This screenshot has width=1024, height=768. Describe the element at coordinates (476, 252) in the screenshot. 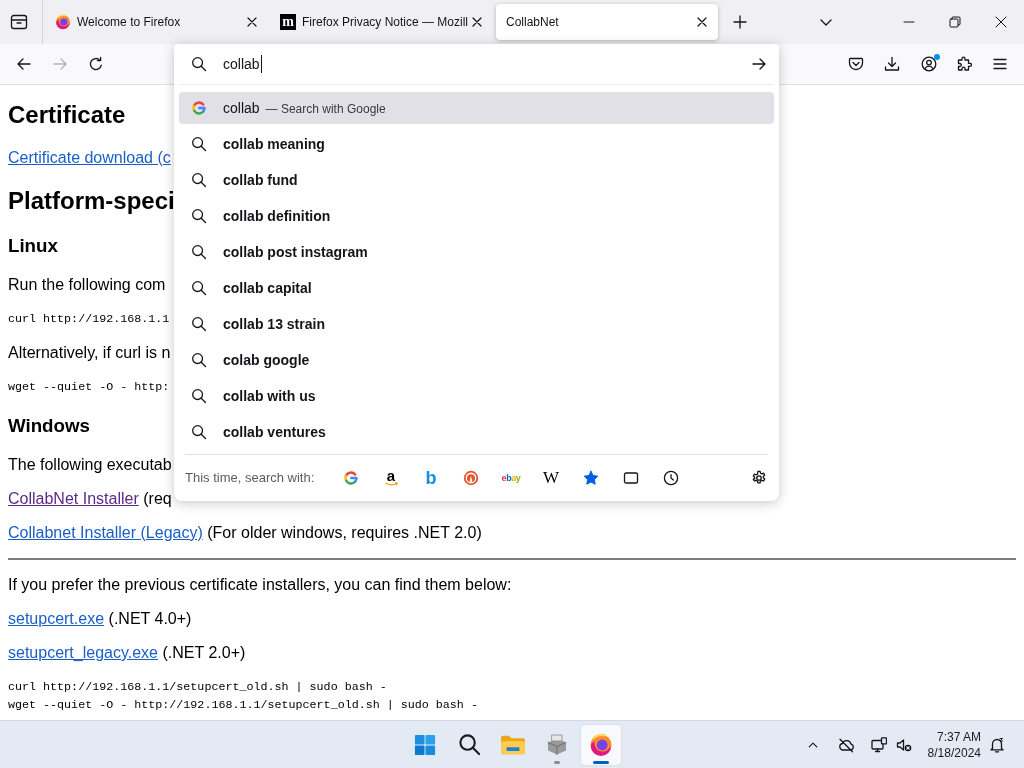

I see `suggestion-row: collab post instagram` at that location.